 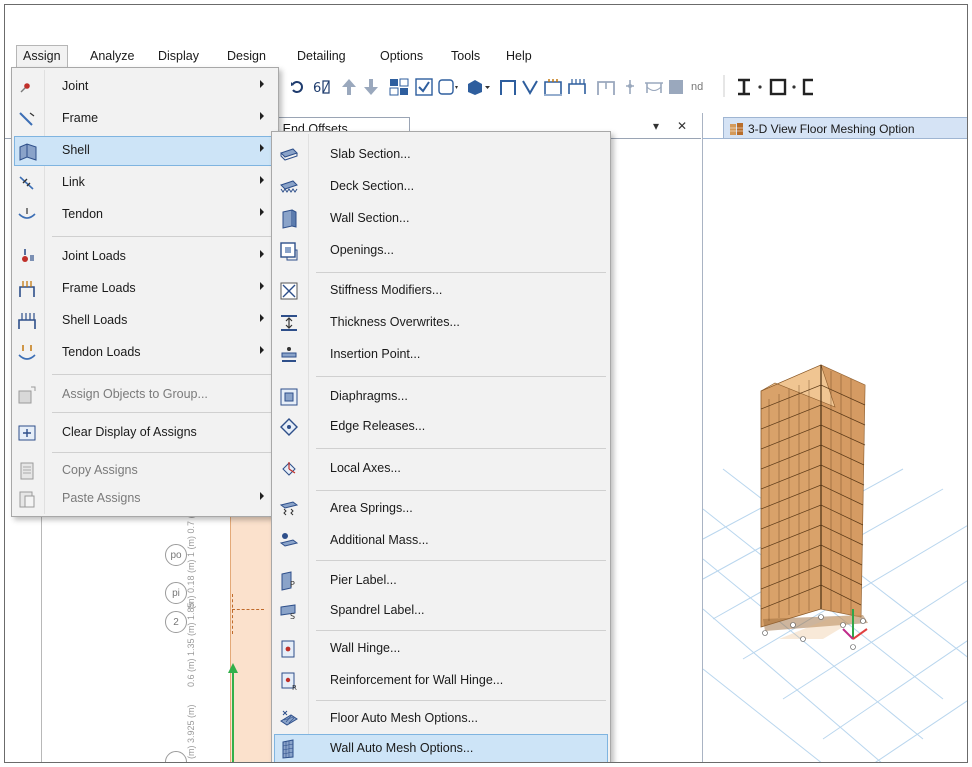 What do you see at coordinates (27, 87) in the screenshot?
I see `joint-icon` at bounding box center [27, 87].